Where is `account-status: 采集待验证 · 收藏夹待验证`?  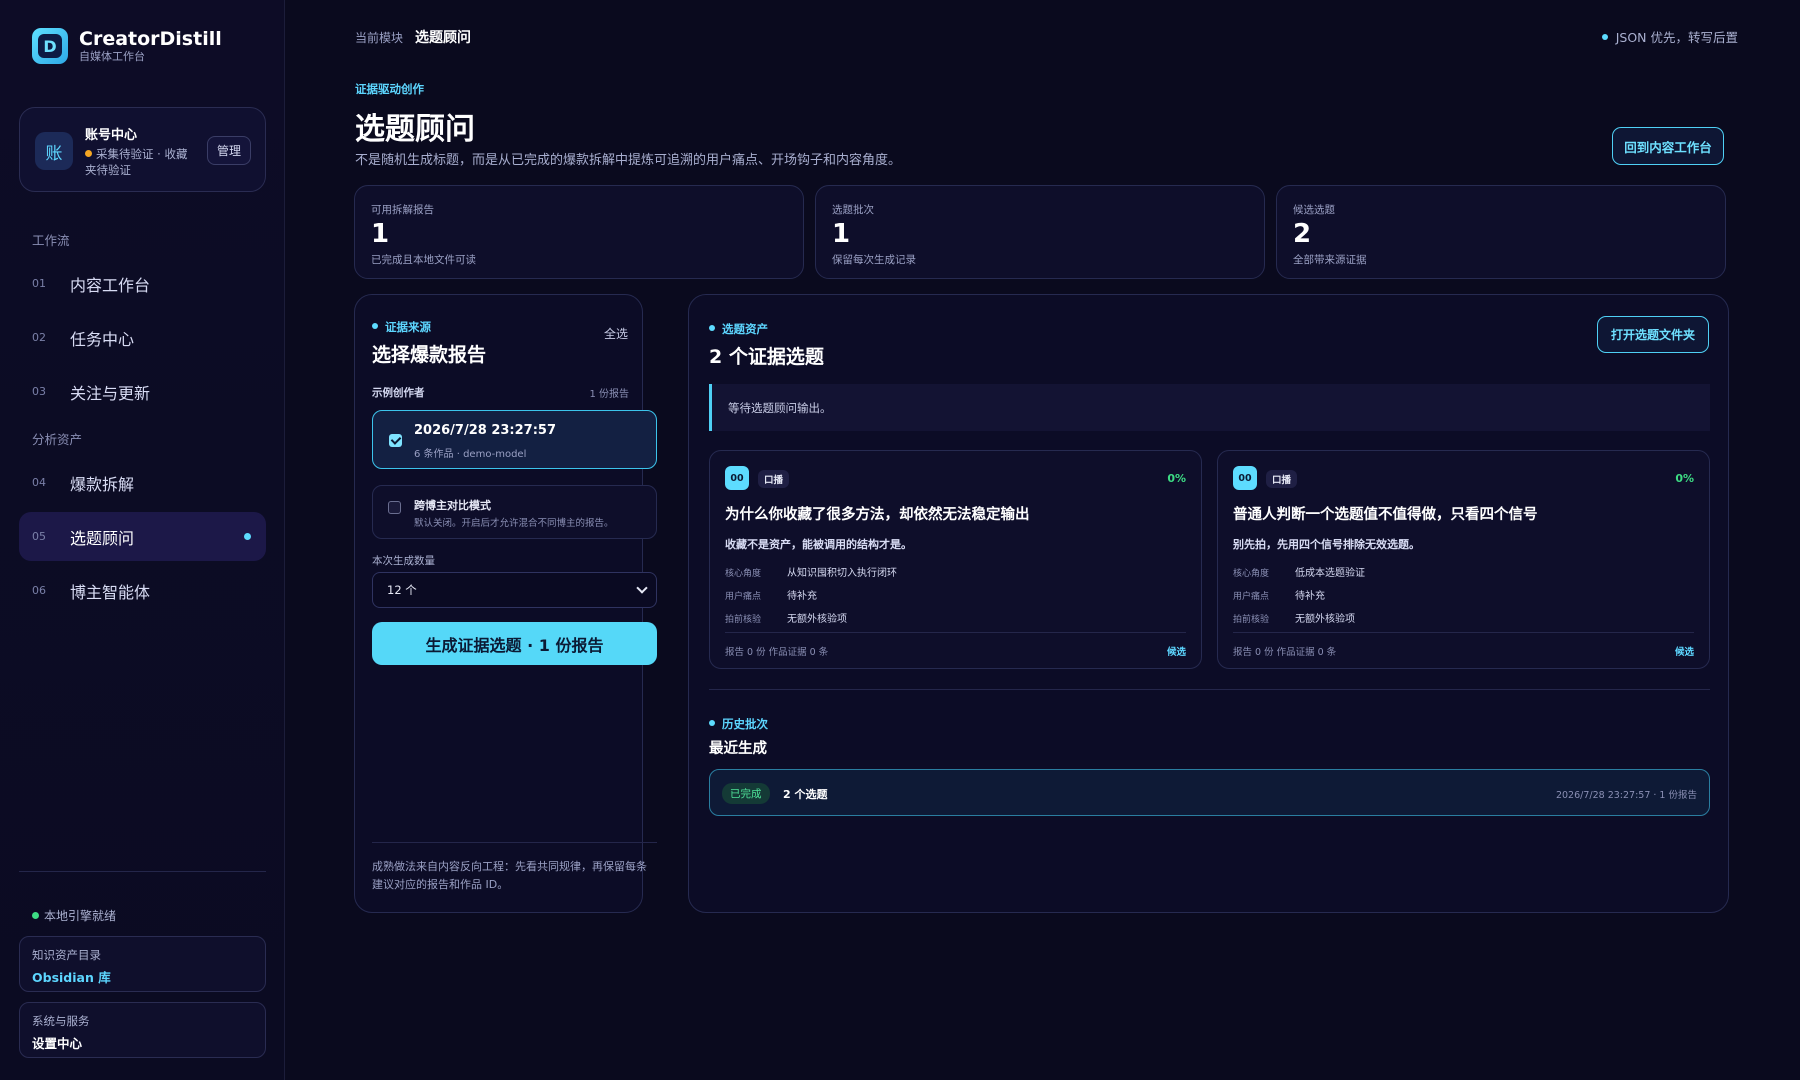
account-status: 采集待验证 · 收藏夹待验证 is located at coordinates (136, 162).